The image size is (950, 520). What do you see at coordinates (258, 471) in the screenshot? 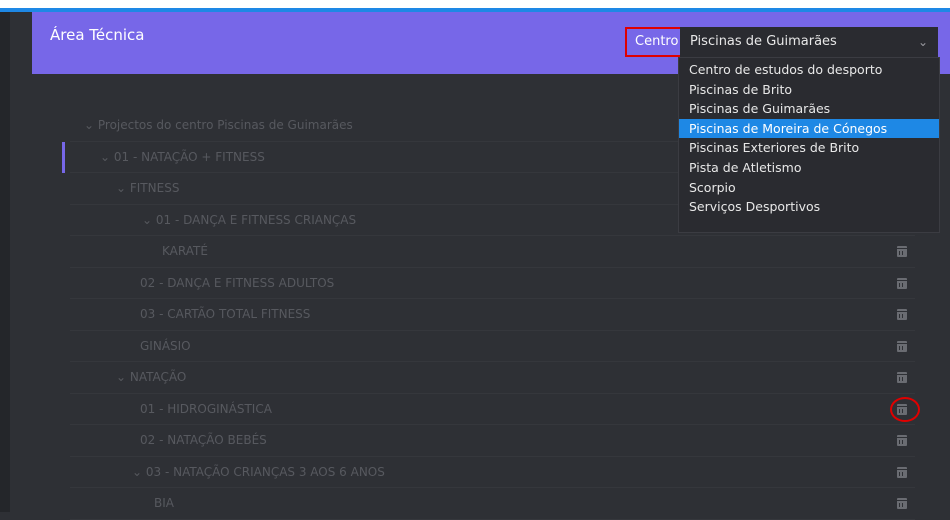
I see `tree-row-label: ⌄ 03 - NATAÇÃO CRIANÇAS 3 AOS 6 ANOS` at bounding box center [258, 471].